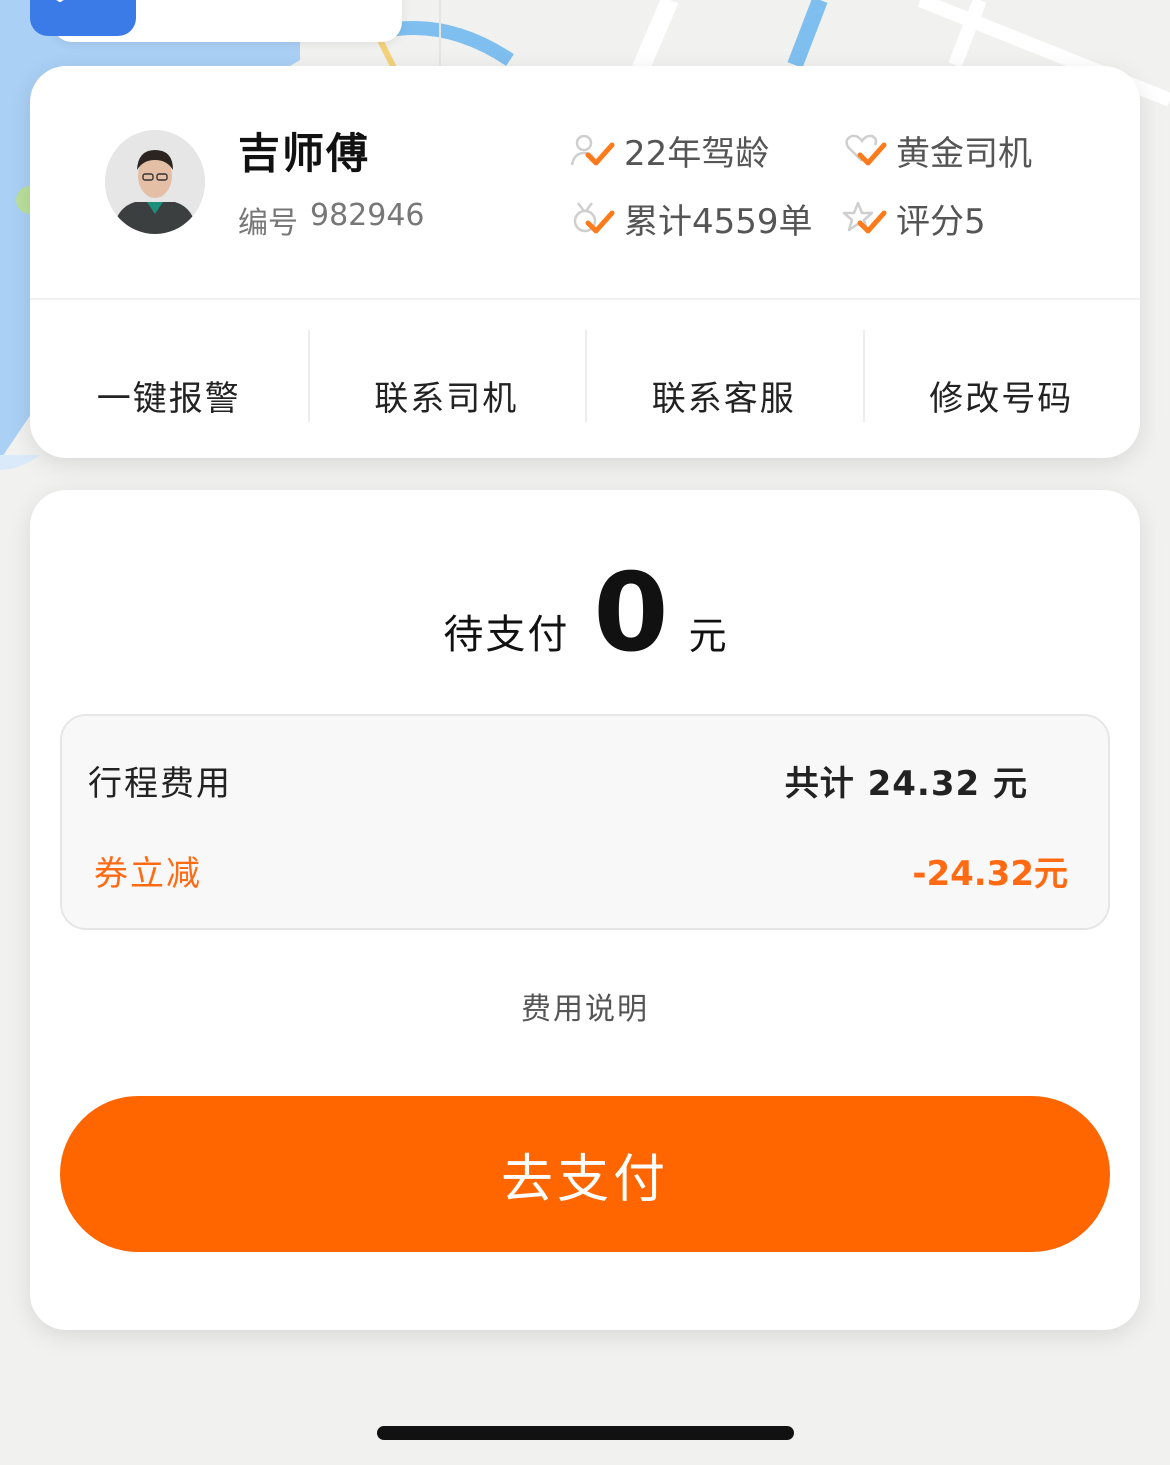 This screenshot has width=1170, height=1465. Describe the element at coordinates (724, 376) in the screenshot. I see `contact-service-button: 联系客服` at that location.